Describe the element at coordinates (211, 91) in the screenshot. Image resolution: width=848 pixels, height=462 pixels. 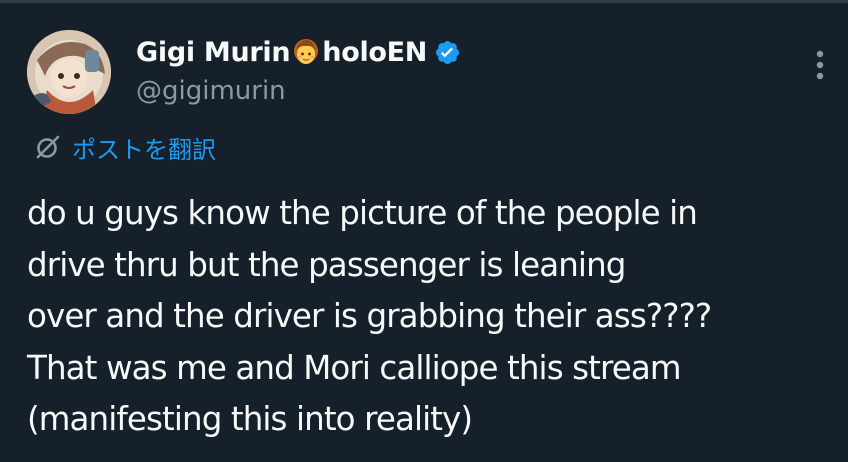
I see `author-handle: @gigimurin` at that location.